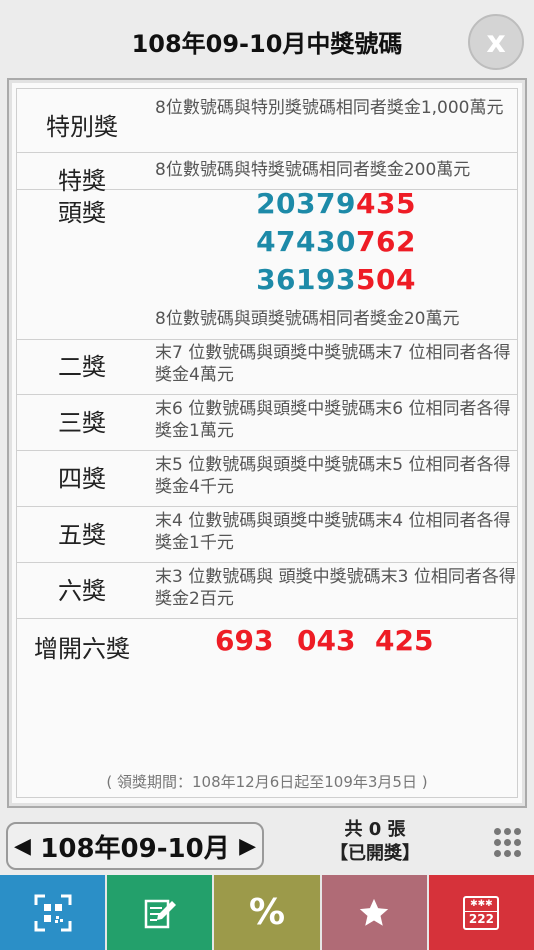 This screenshot has width=534, height=950. I want to click on third-prize-desc: 末6 位數號碼與頭獎中獎號碼末6 位相同者各得獎金1萬元, so click(333, 420).